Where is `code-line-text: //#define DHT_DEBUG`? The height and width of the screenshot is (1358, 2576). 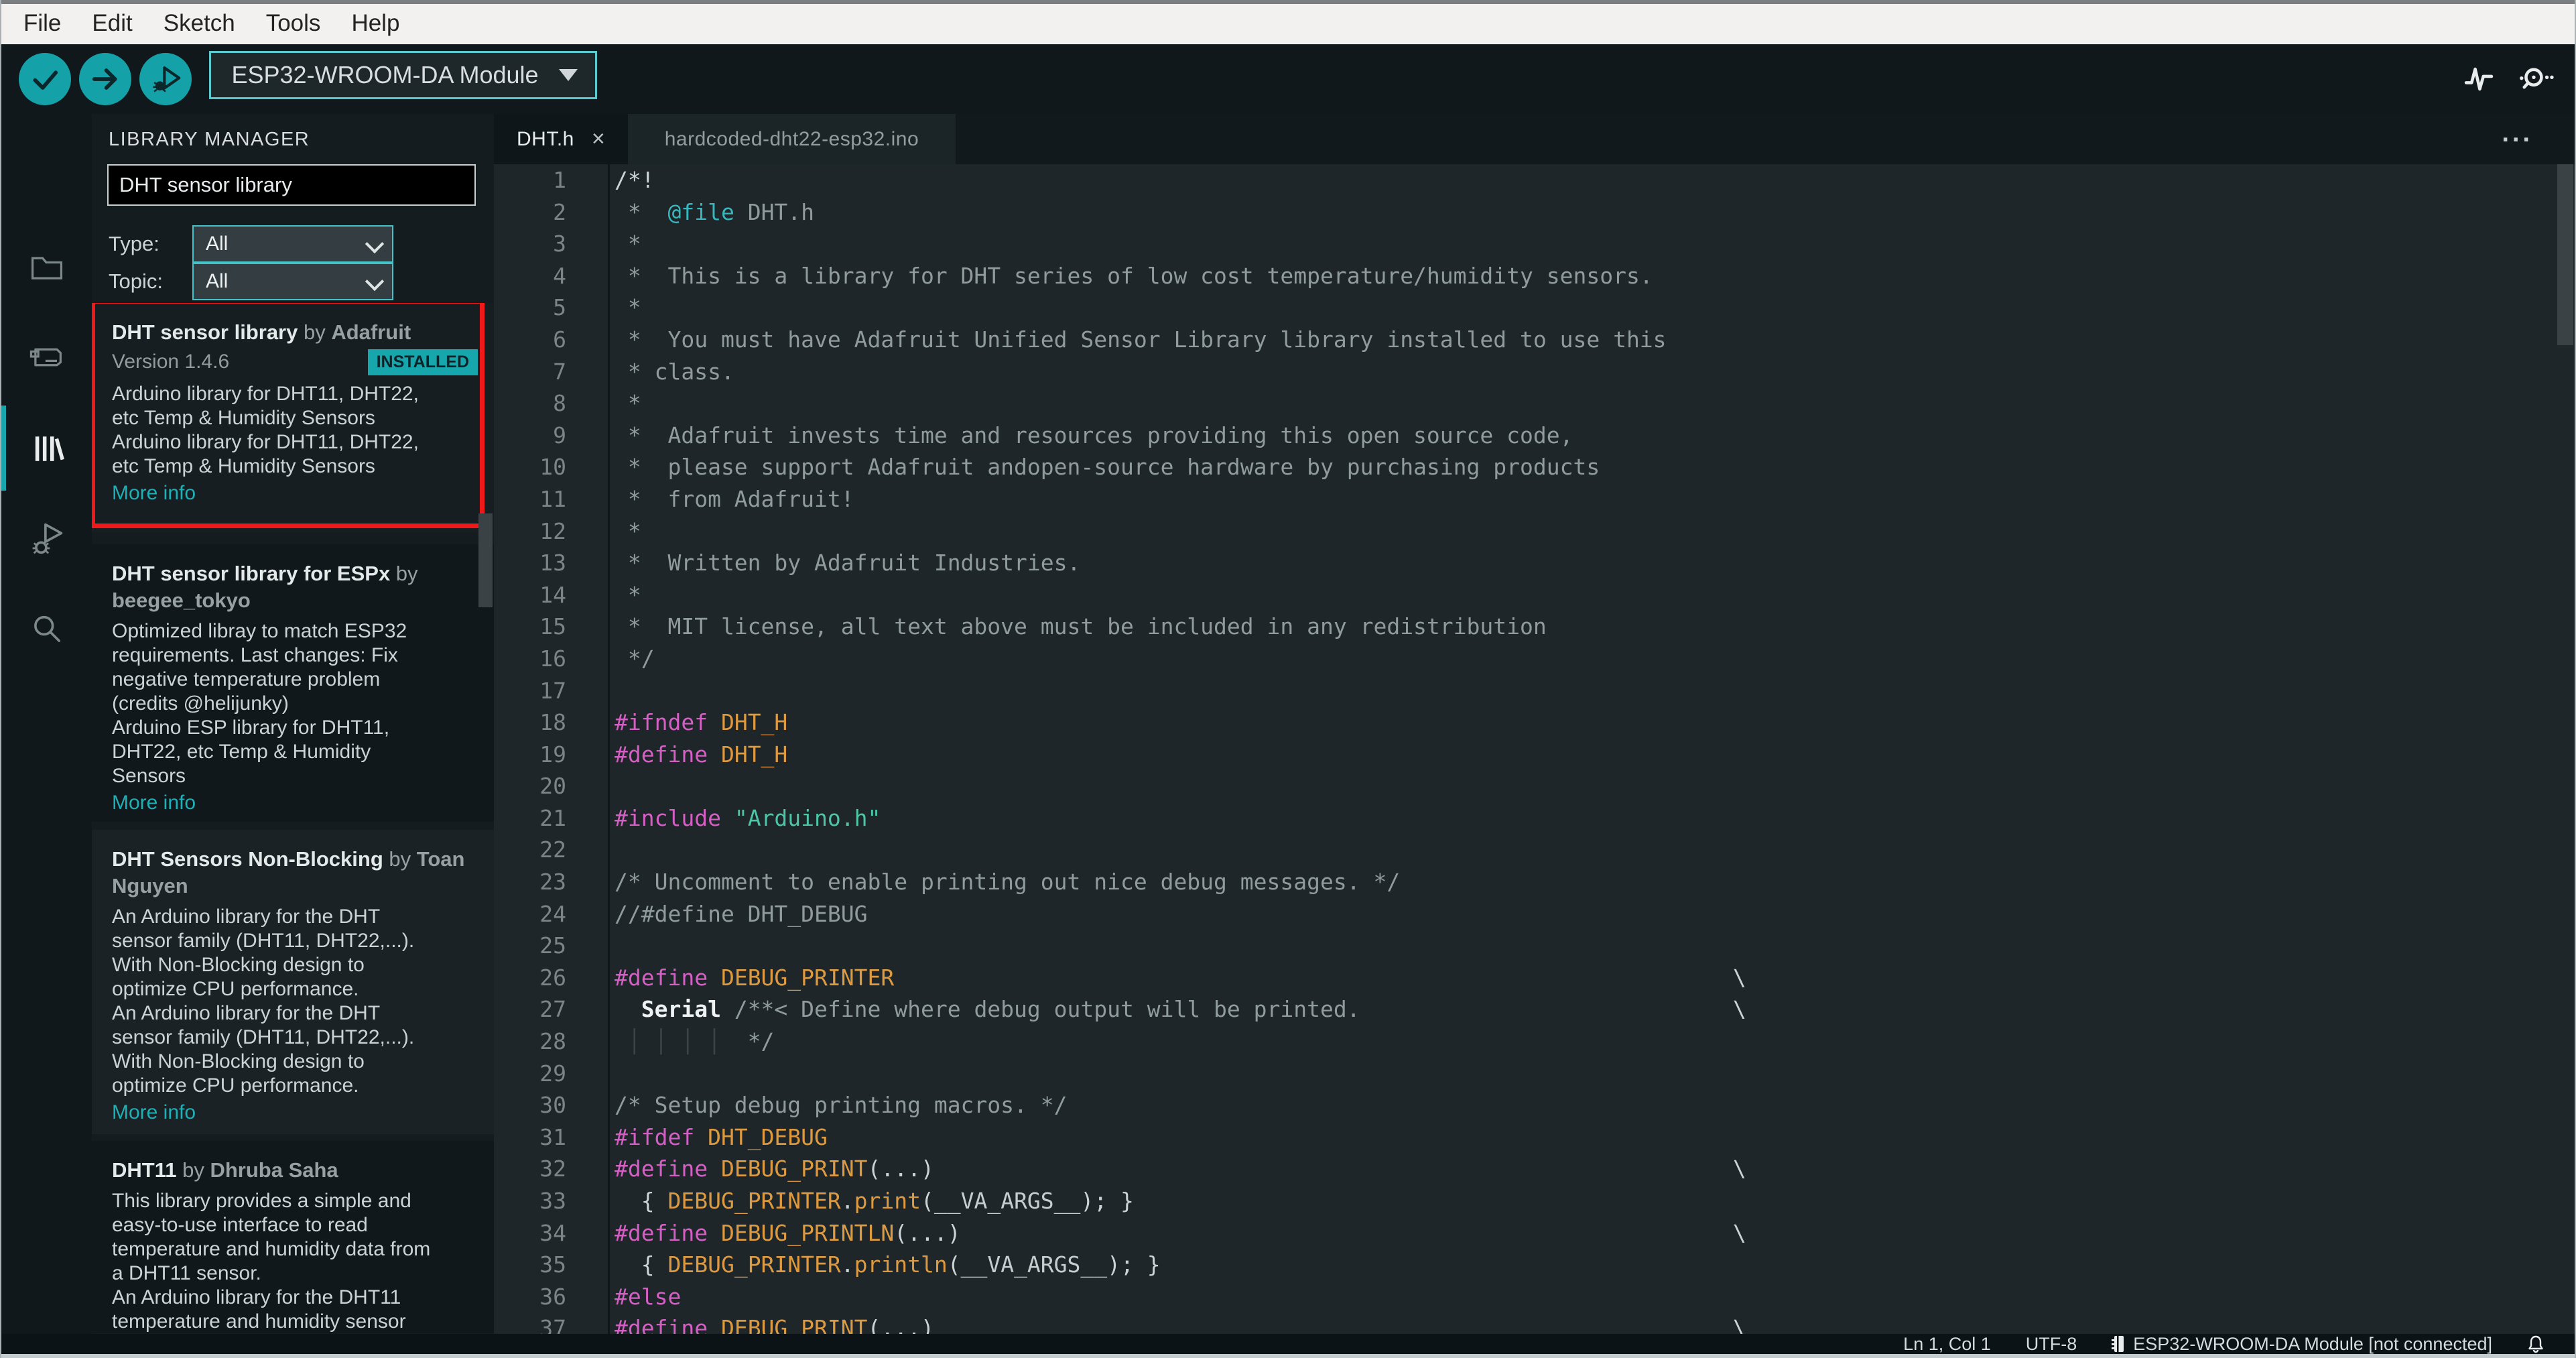 code-line-text: //#define DHT_DEBUG is located at coordinates (741, 913).